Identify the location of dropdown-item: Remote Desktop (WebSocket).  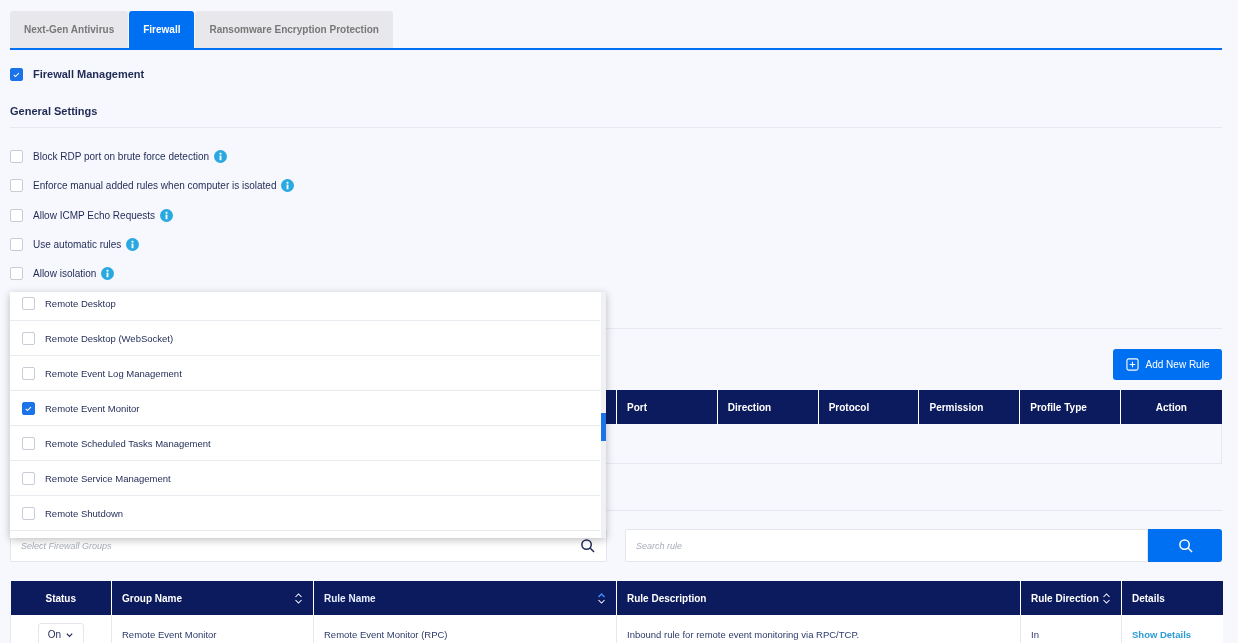
(305, 338).